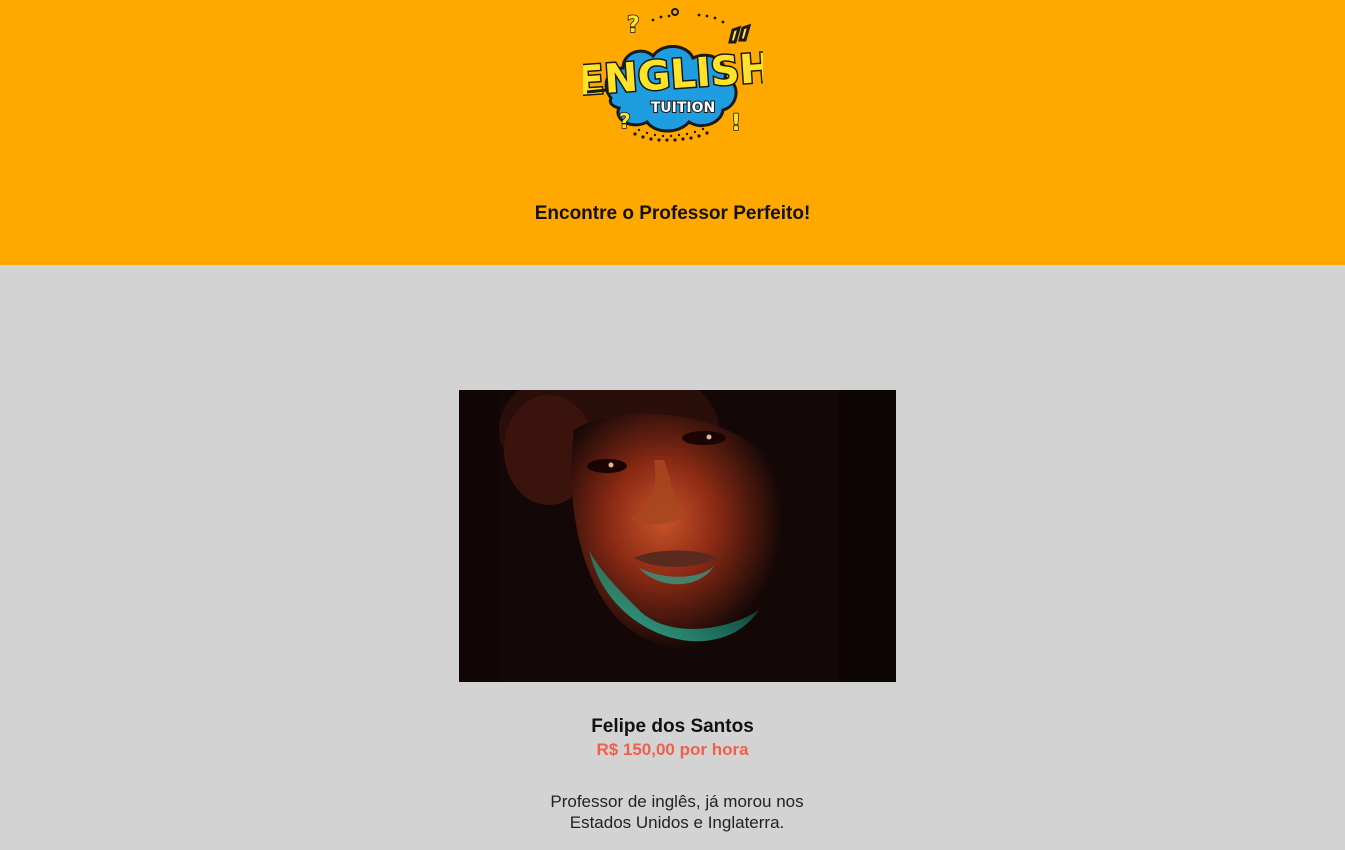  I want to click on quote-marks-icon, so click(740, 33).